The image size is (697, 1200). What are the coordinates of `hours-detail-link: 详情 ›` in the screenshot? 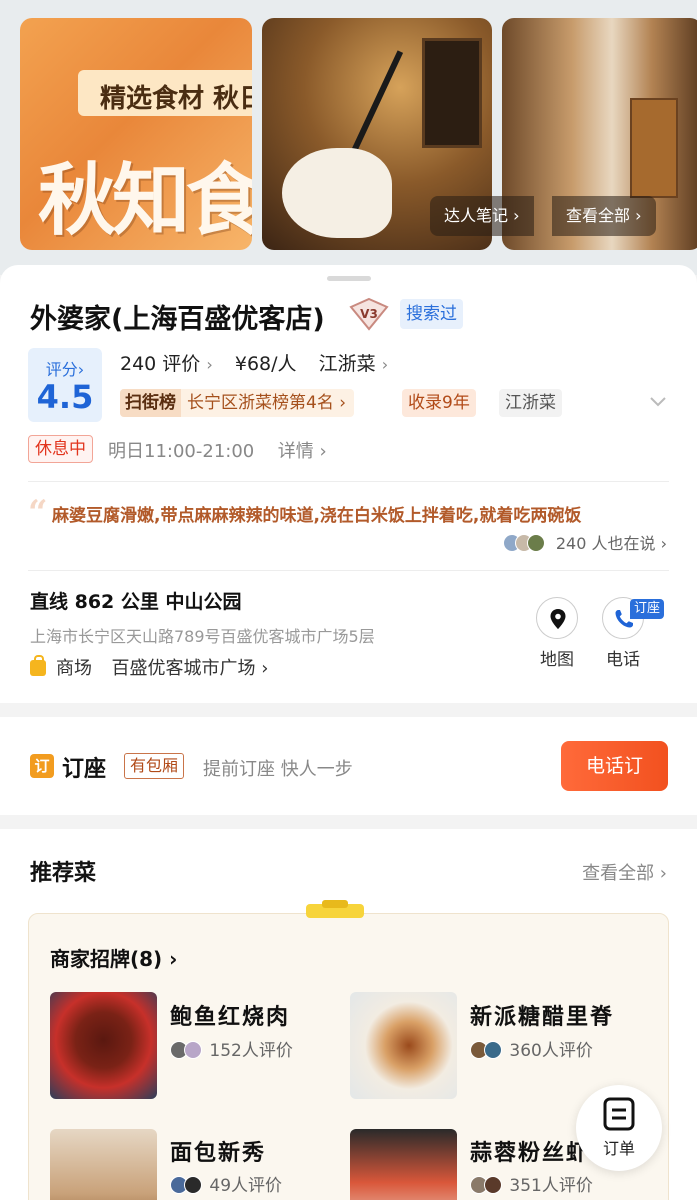 It's located at (302, 451).